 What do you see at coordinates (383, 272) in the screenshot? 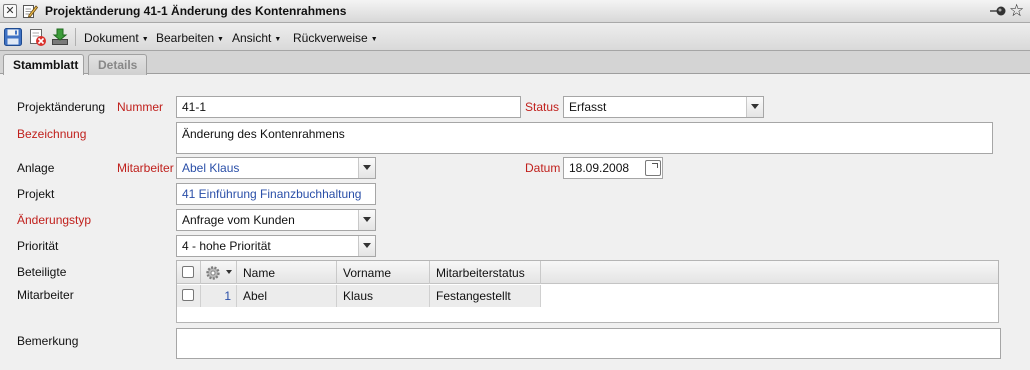
I see `column-header-vorname: Vorname` at bounding box center [383, 272].